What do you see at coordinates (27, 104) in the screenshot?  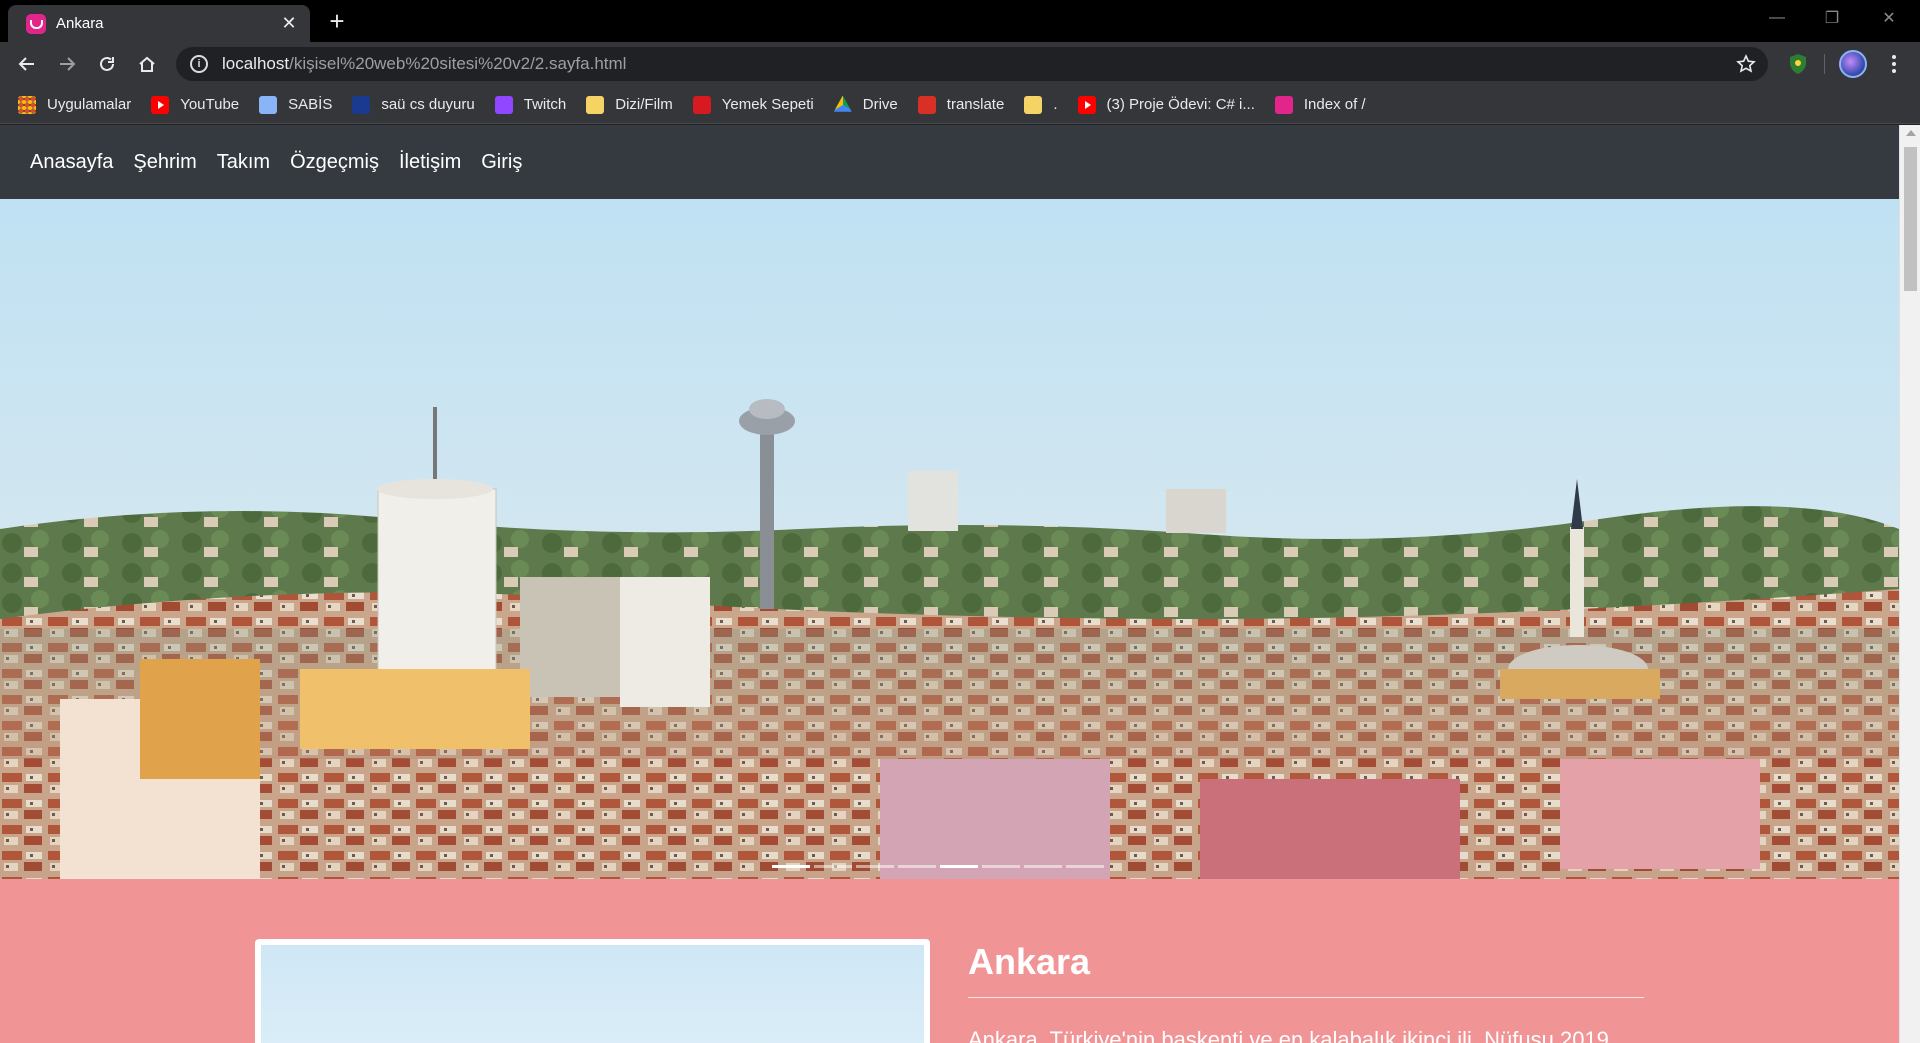 I see `apps-icon` at bounding box center [27, 104].